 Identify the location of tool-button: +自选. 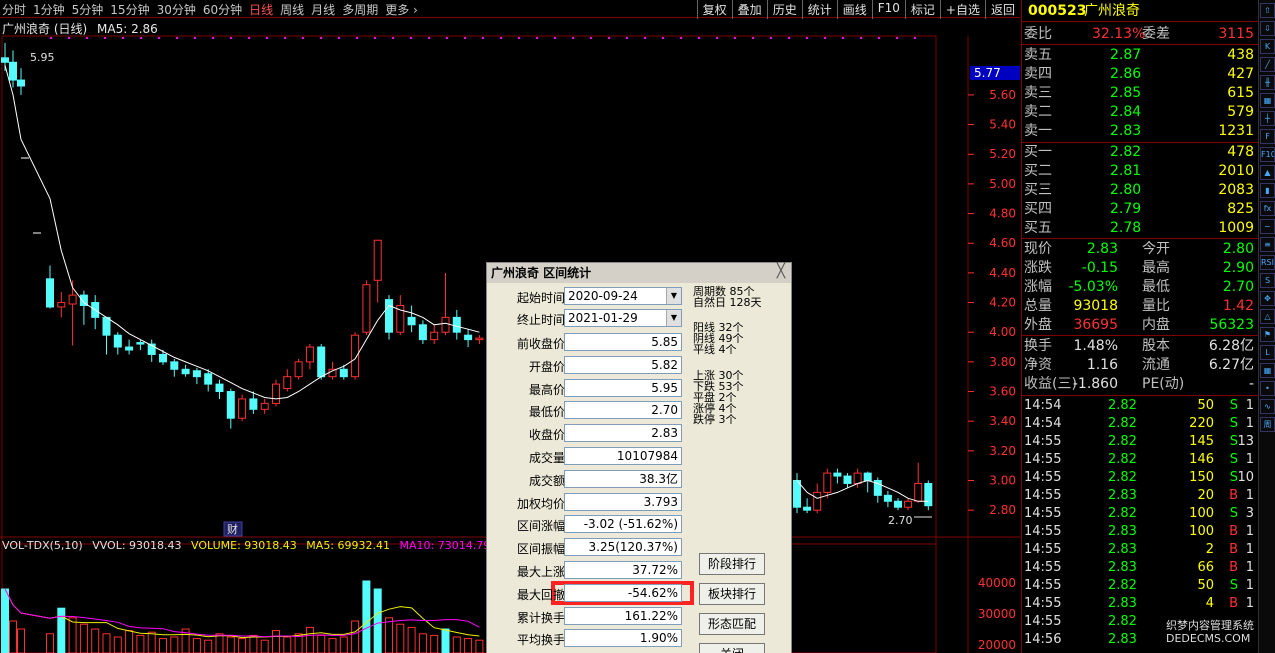
(962, 9).